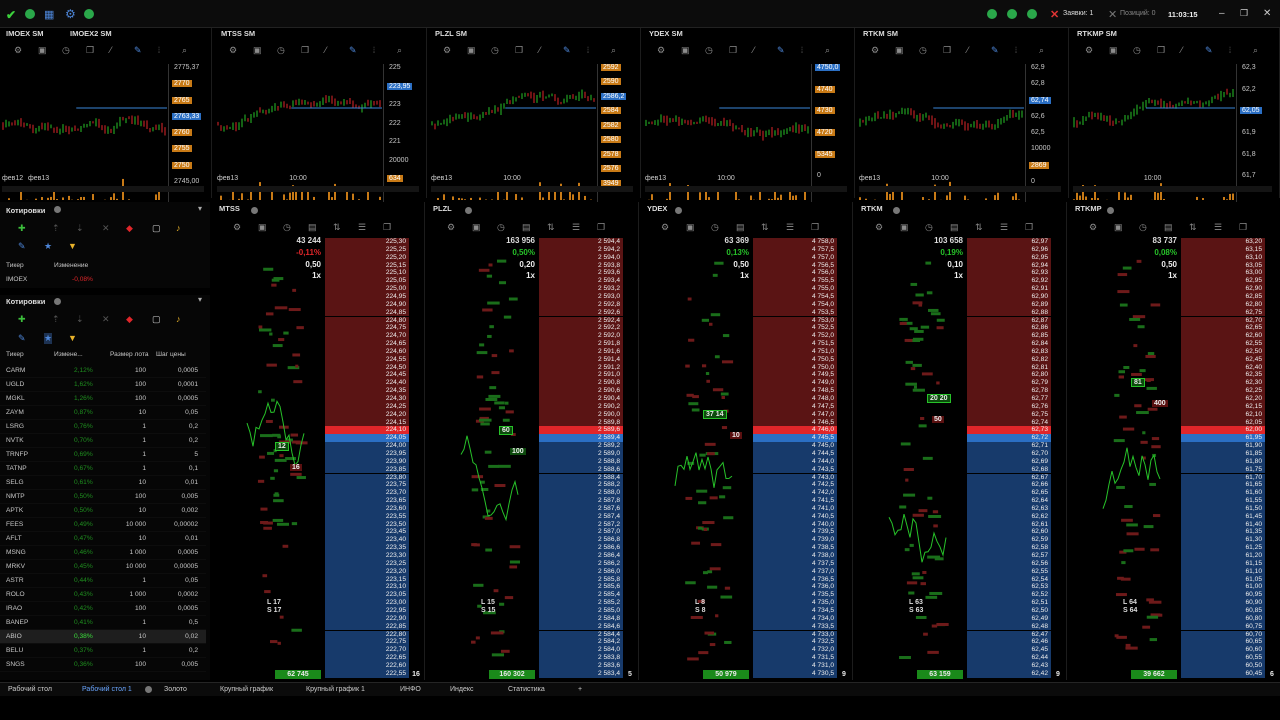 The image size is (1280, 720). I want to click on ladder-row: 224,40, so click(367, 383).